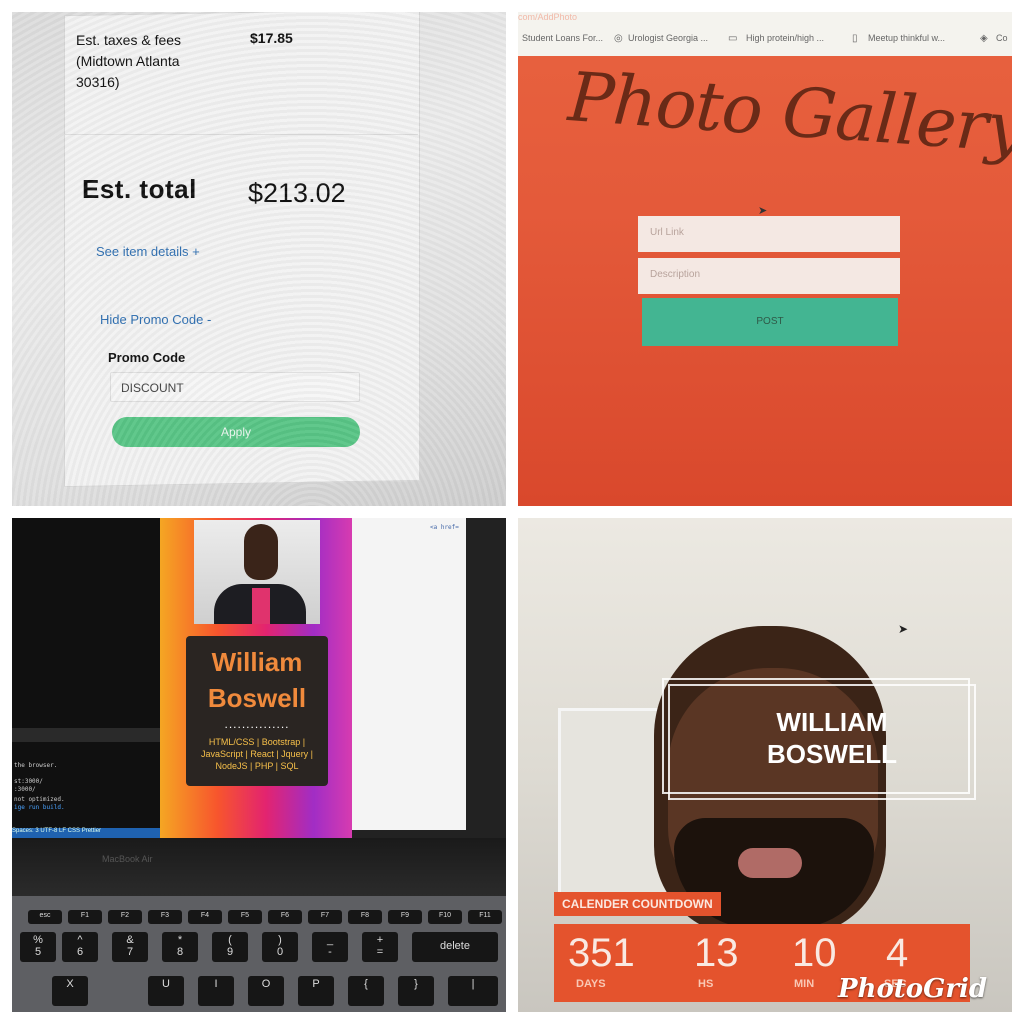 This screenshot has width=1024, height=1024. What do you see at coordinates (855, 38) in the screenshot?
I see `page-icon: ▯` at bounding box center [855, 38].